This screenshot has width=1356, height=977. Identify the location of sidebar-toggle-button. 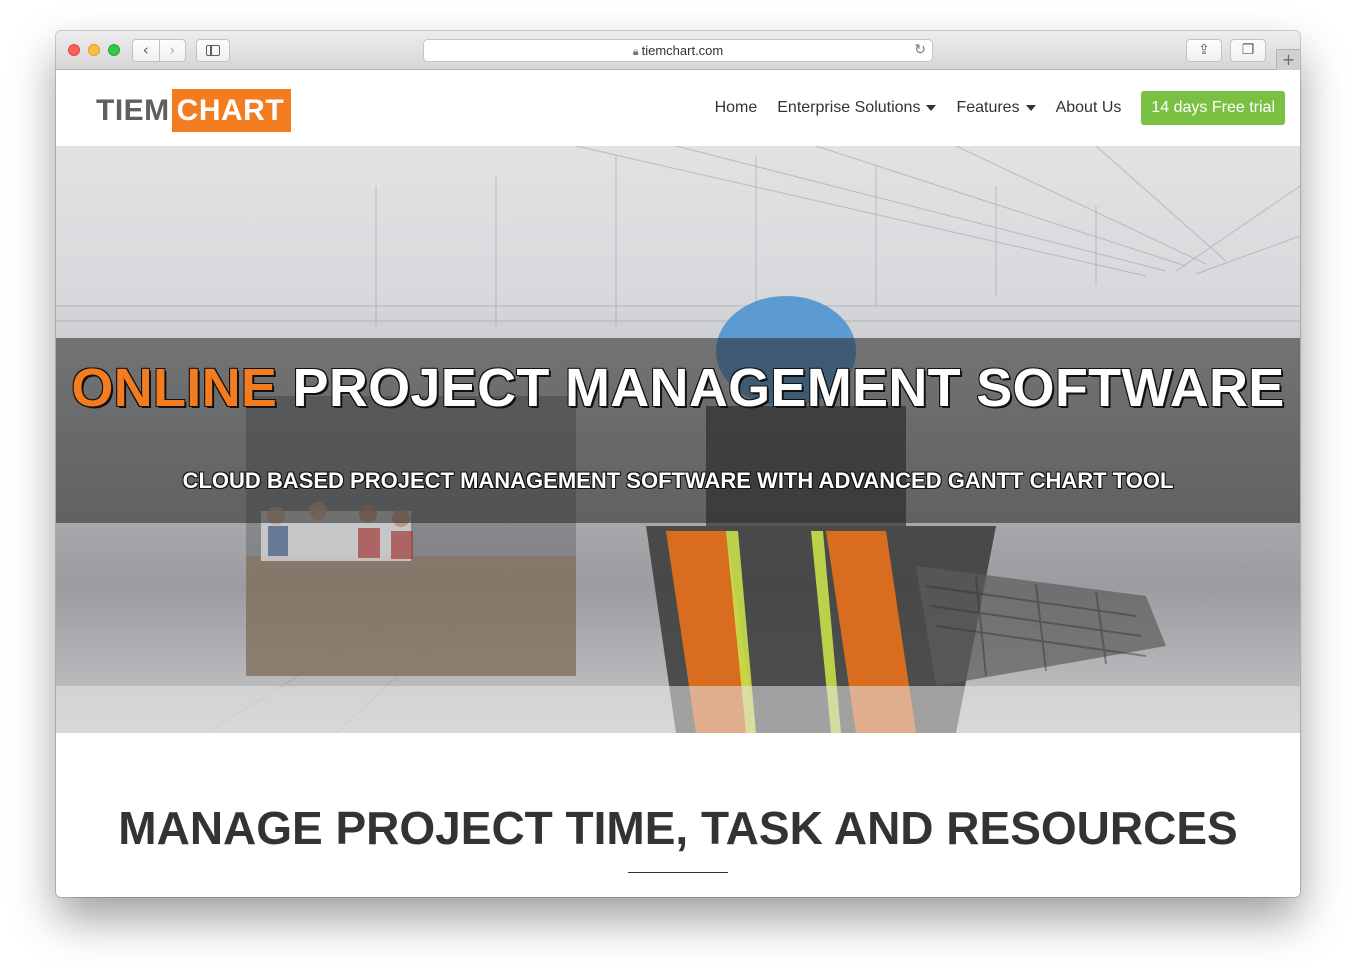
(213, 50).